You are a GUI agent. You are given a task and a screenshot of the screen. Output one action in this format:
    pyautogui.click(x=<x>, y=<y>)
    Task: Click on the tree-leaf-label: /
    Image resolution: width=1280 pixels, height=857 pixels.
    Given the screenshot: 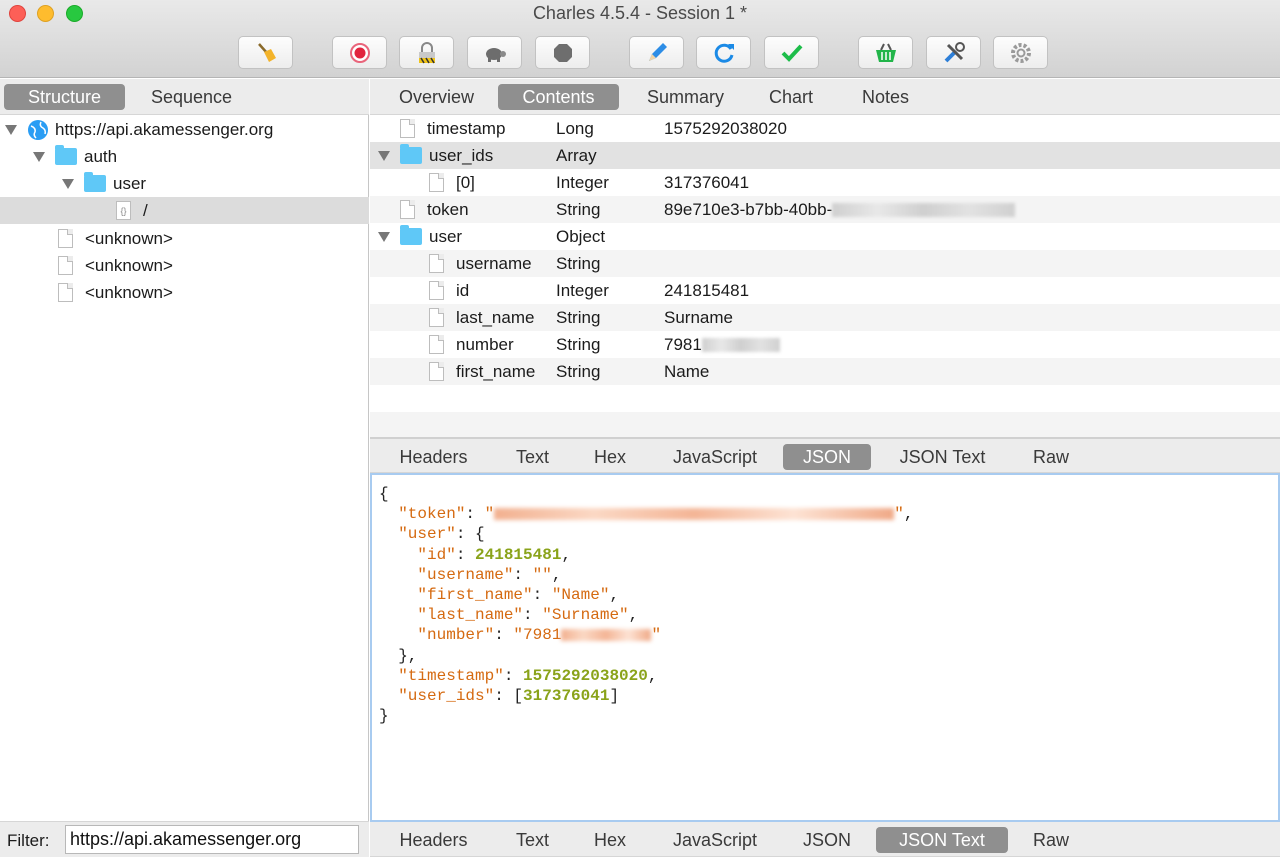 What is the action you would take?
    pyautogui.click(x=145, y=210)
    